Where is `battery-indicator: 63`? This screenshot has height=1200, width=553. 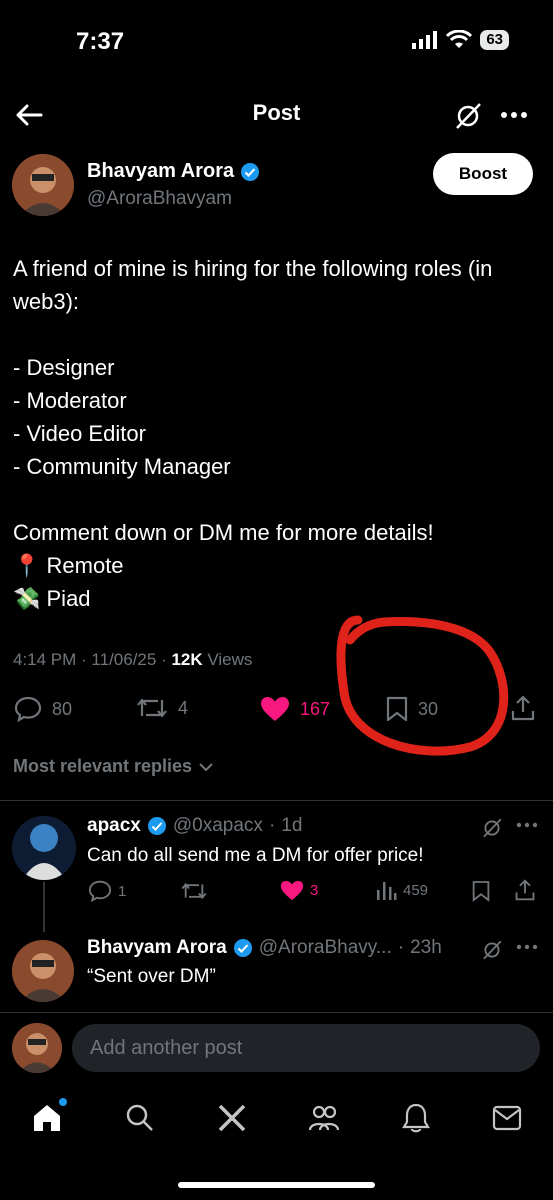 battery-indicator: 63 is located at coordinates (494, 40).